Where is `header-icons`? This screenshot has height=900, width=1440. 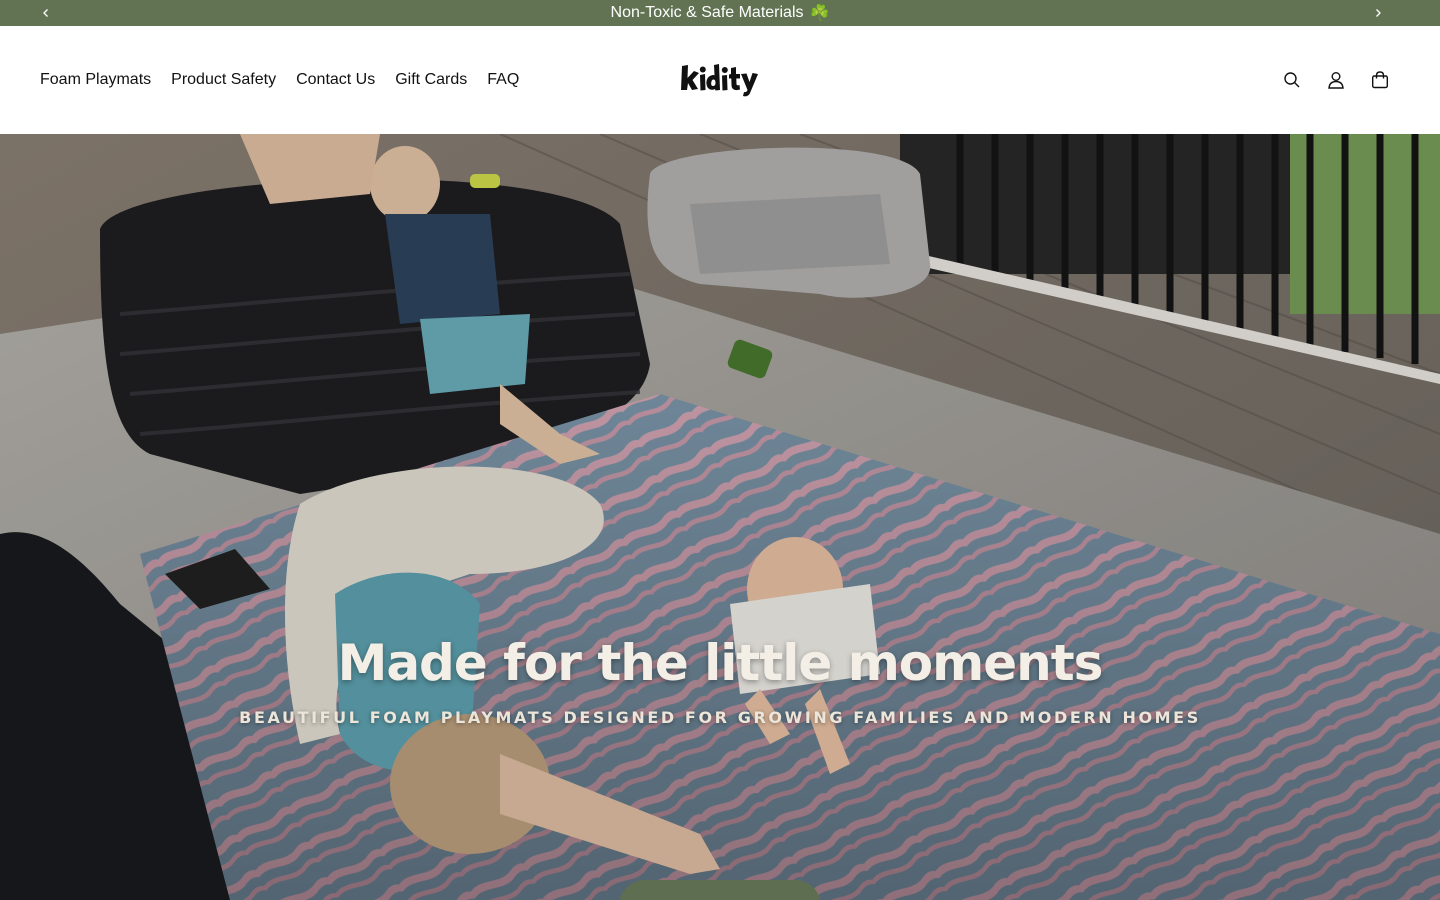 header-icons is located at coordinates (1336, 80).